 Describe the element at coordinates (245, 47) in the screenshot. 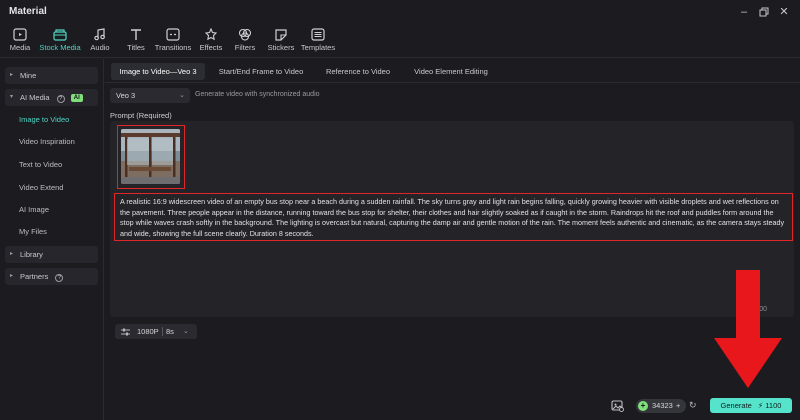

I see `toolbar-label: Filters` at that location.